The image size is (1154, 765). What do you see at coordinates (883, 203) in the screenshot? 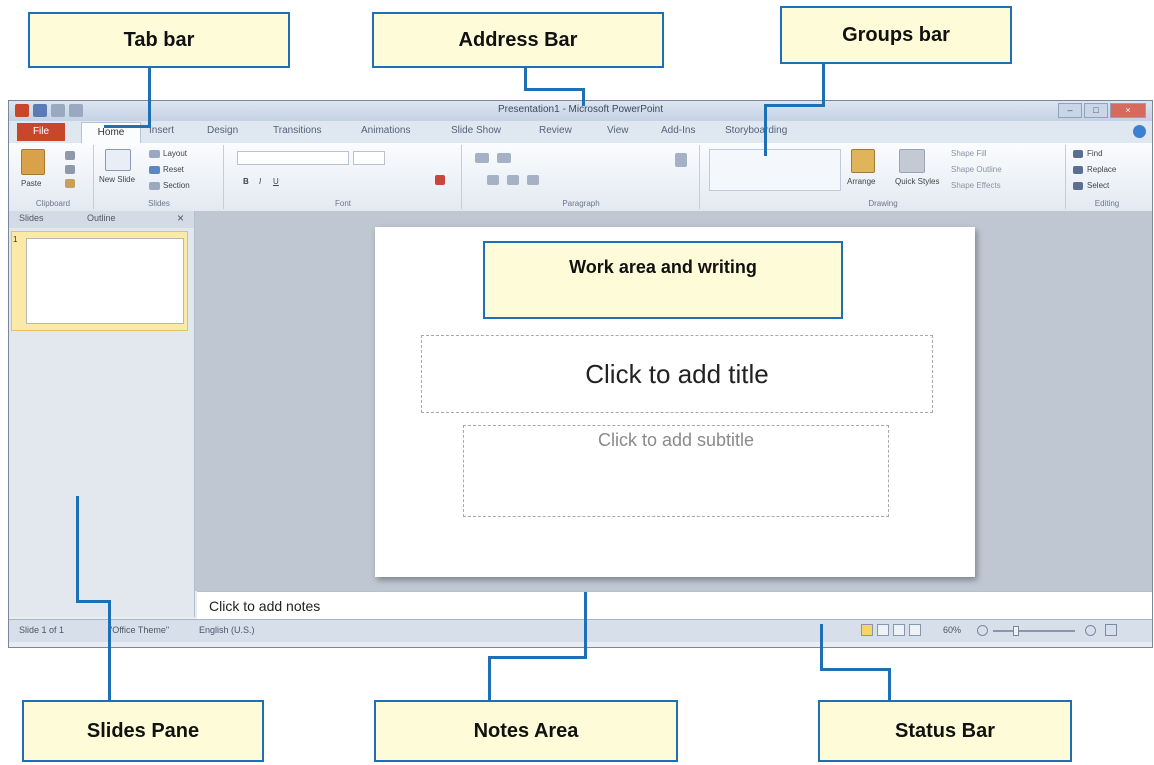
I see `group-label-drawing: Drawing` at bounding box center [883, 203].